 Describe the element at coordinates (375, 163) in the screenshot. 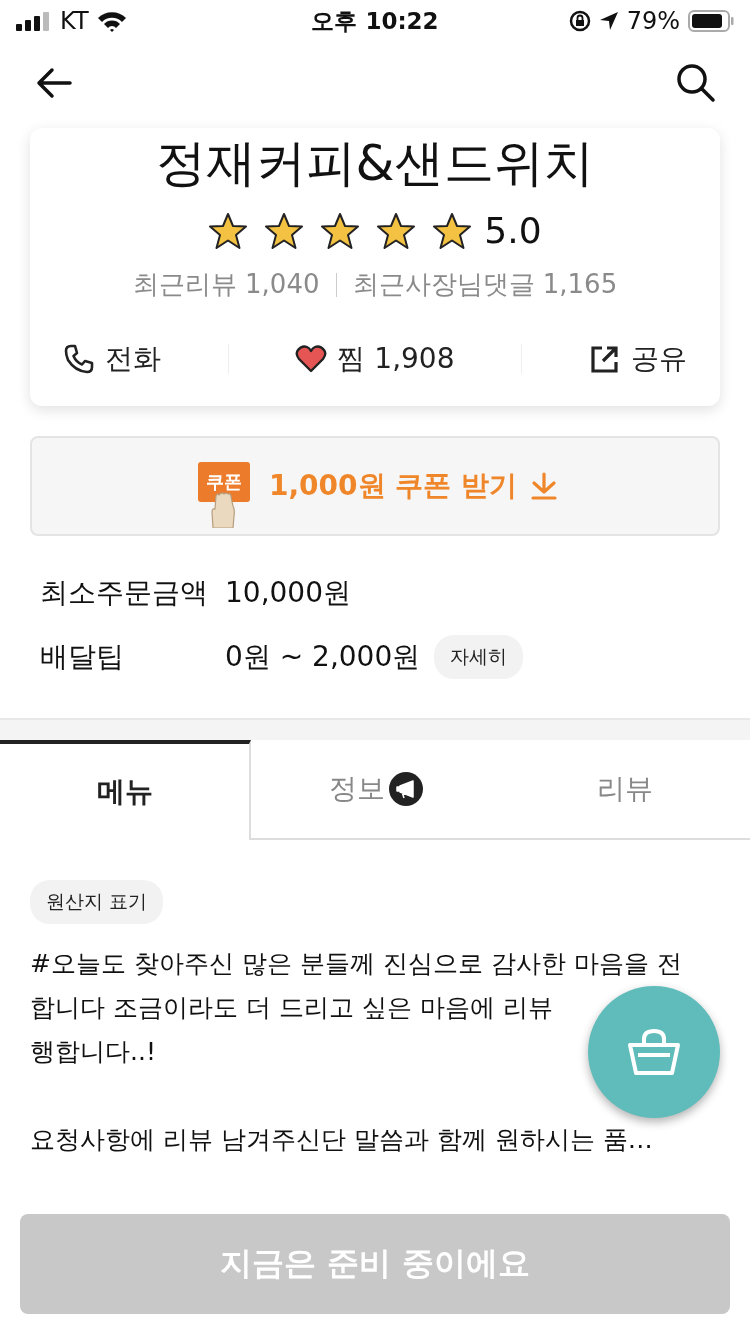

I see `store-name: 정재커피&샌드위치` at that location.